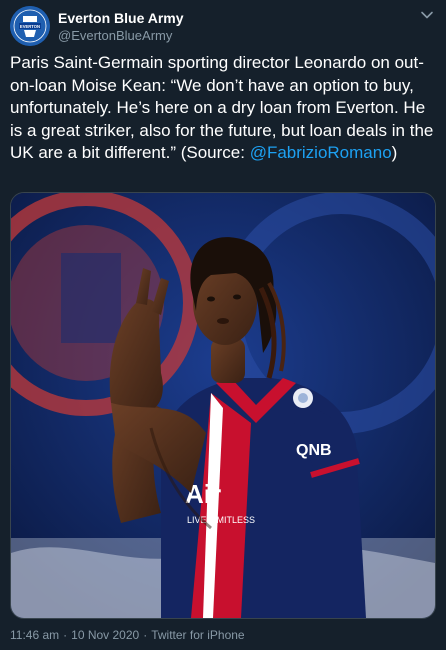 The width and height of the screenshot is (446, 650). I want to click on svg-text: QNB, so click(314, 450).